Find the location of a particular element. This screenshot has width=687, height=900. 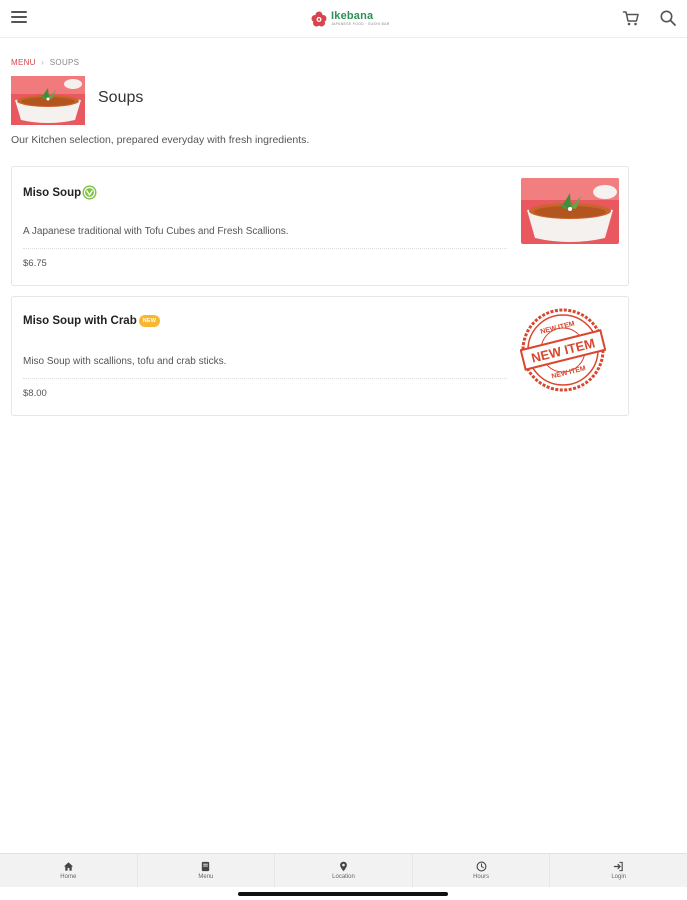

tab-location: Location is located at coordinates (344, 870).